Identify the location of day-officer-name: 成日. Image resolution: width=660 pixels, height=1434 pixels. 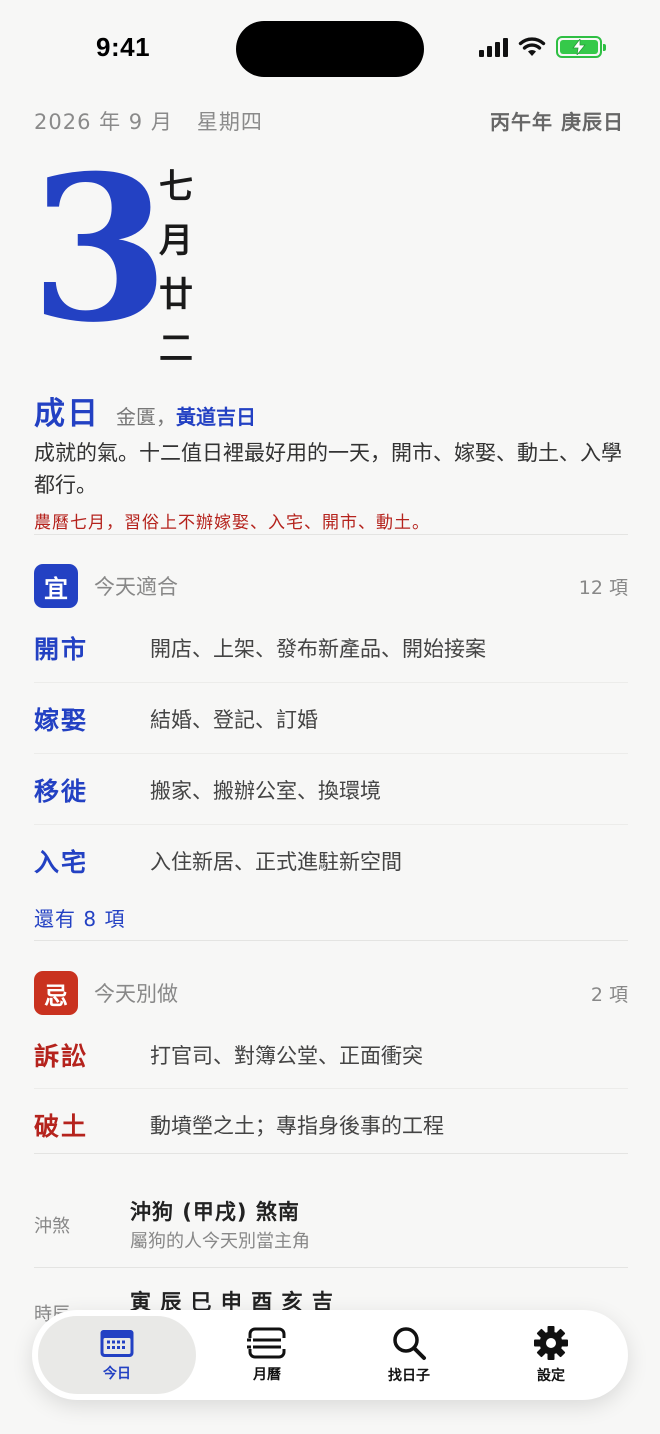
(67, 414).